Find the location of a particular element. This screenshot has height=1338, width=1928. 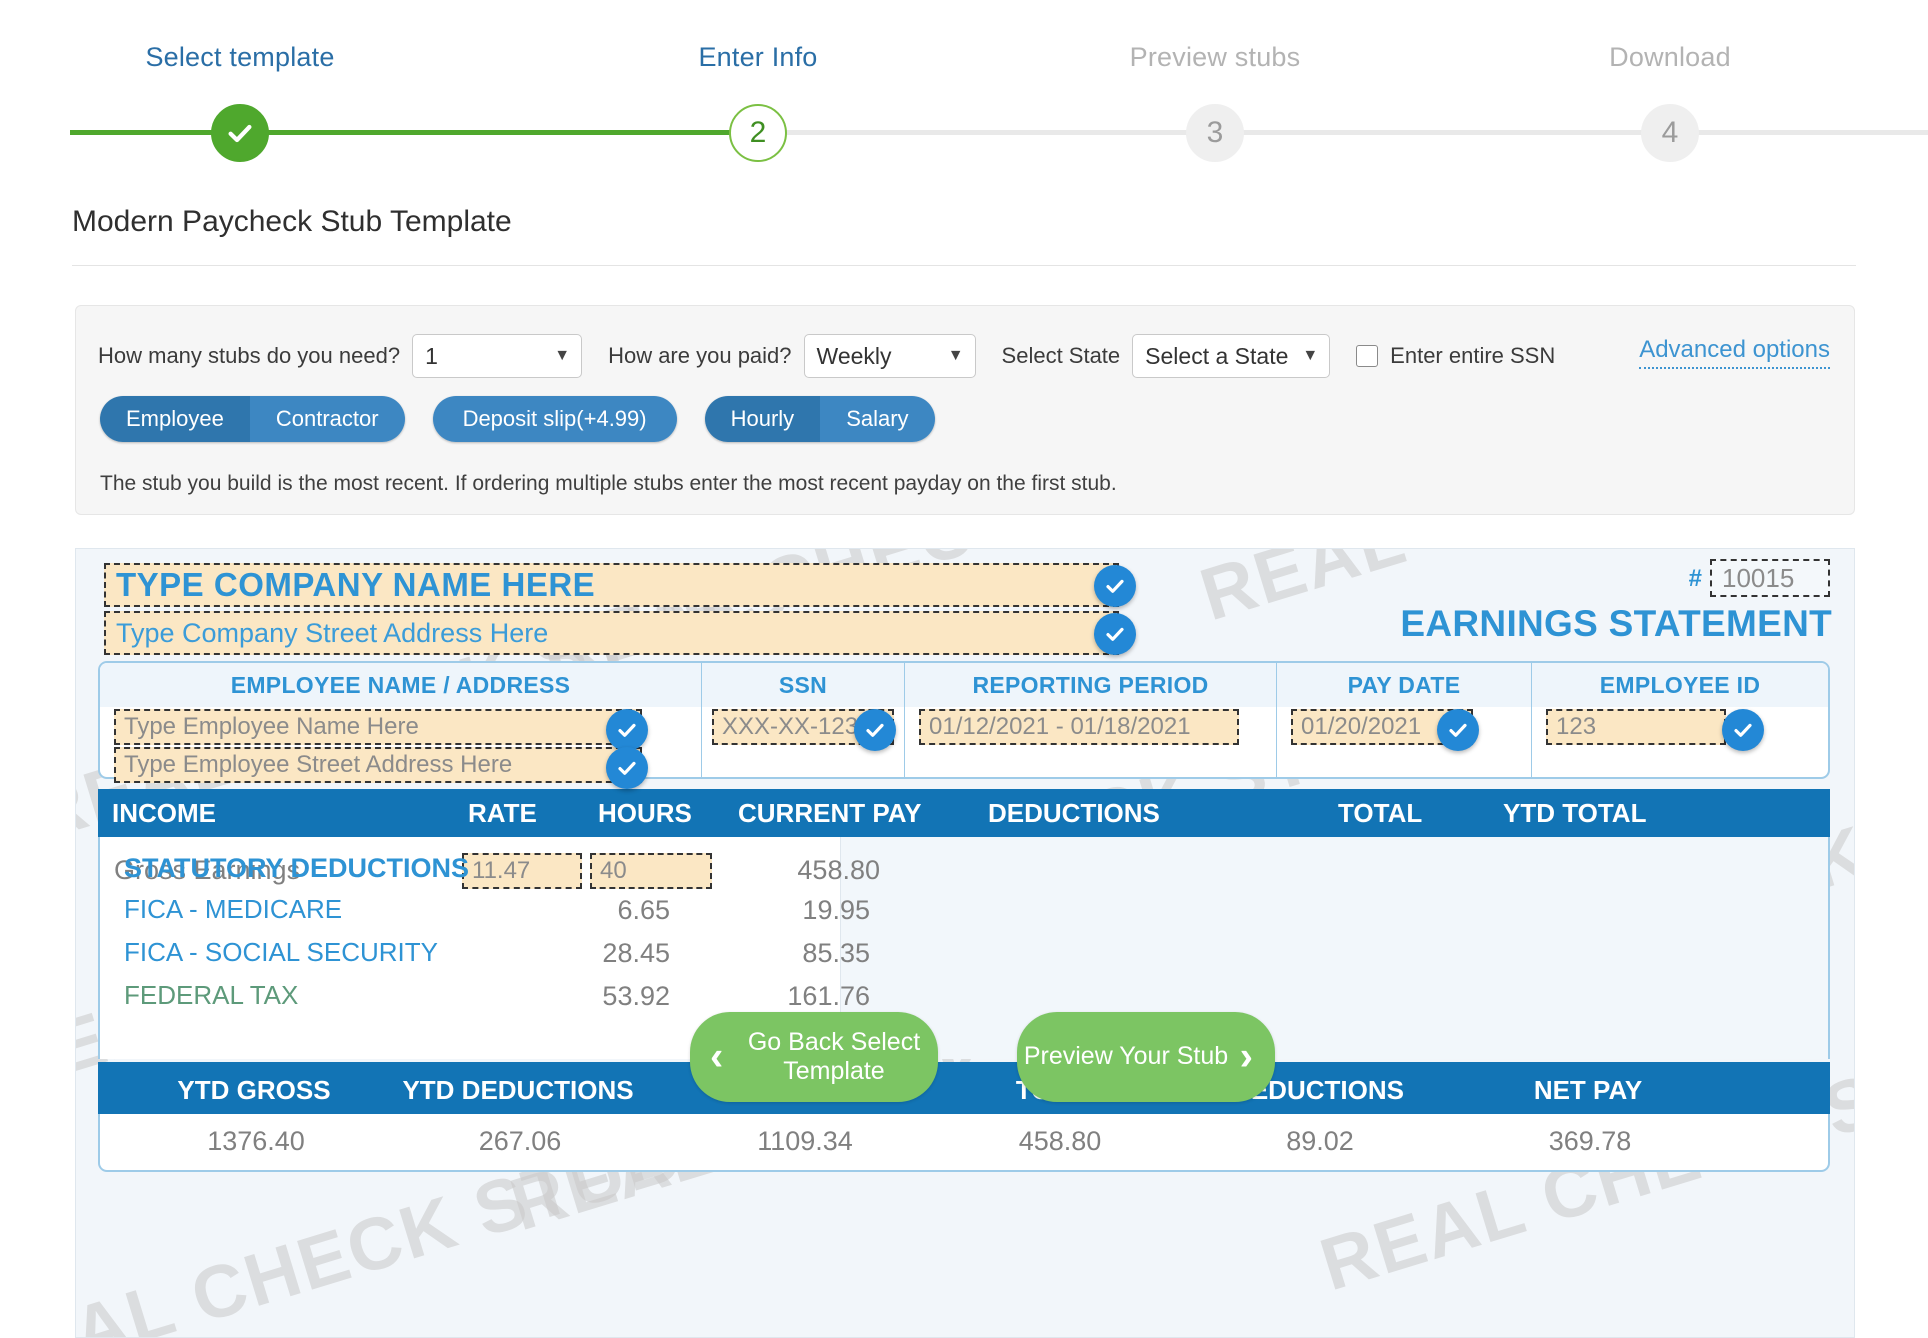

summary-header-ytd-gross: YTD GROSS is located at coordinates (254, 1090).